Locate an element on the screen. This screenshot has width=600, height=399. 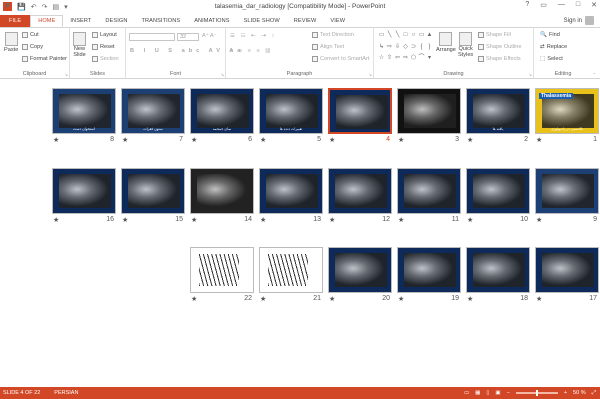
slide-thumbnail-slot: یافته ها ★ 2 is located at coordinates (498, 117).